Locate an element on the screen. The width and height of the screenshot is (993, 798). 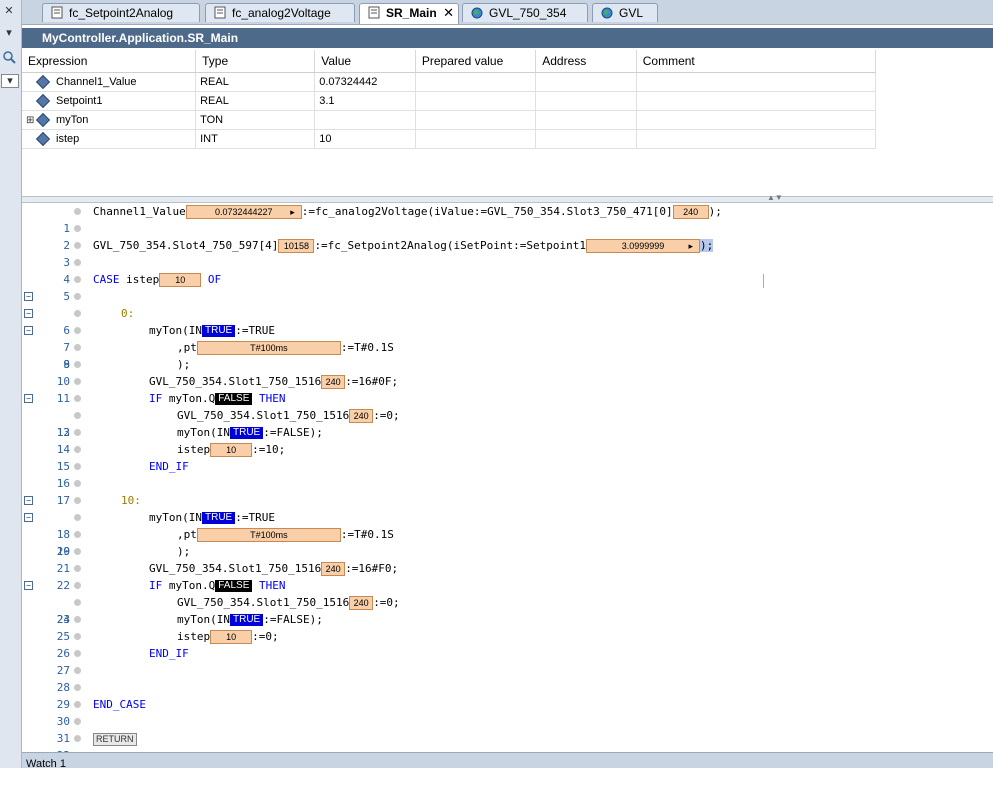
watch-row: Channel1_Value REAL 0.07324442 is located at coordinates (449, 82).